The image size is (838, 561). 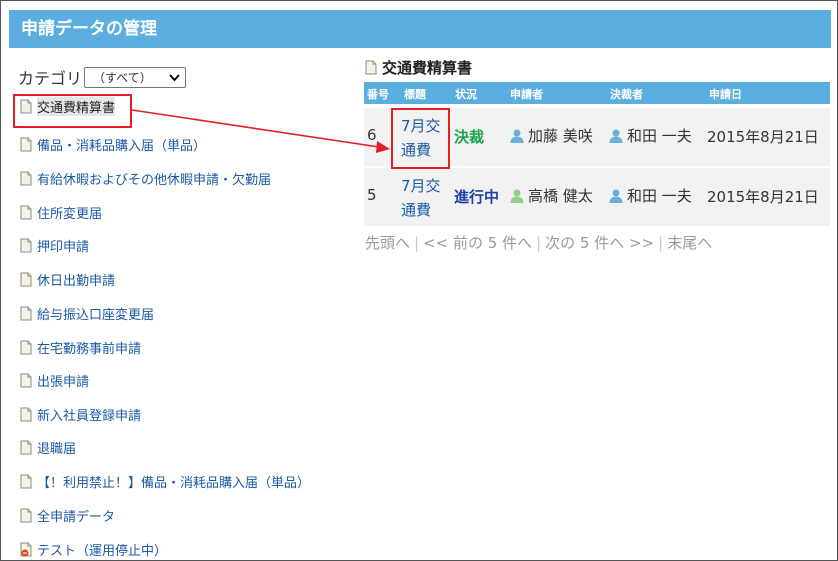 I want to click on form-item-label: 備品・消耗品購入届（単品）, so click(x=121, y=144).